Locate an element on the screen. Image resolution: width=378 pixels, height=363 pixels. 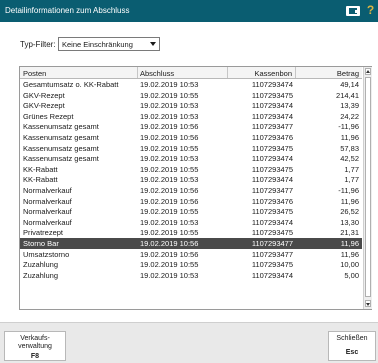
verkaufsverwaltung-shortcut: F8 is located at coordinates (35, 356).